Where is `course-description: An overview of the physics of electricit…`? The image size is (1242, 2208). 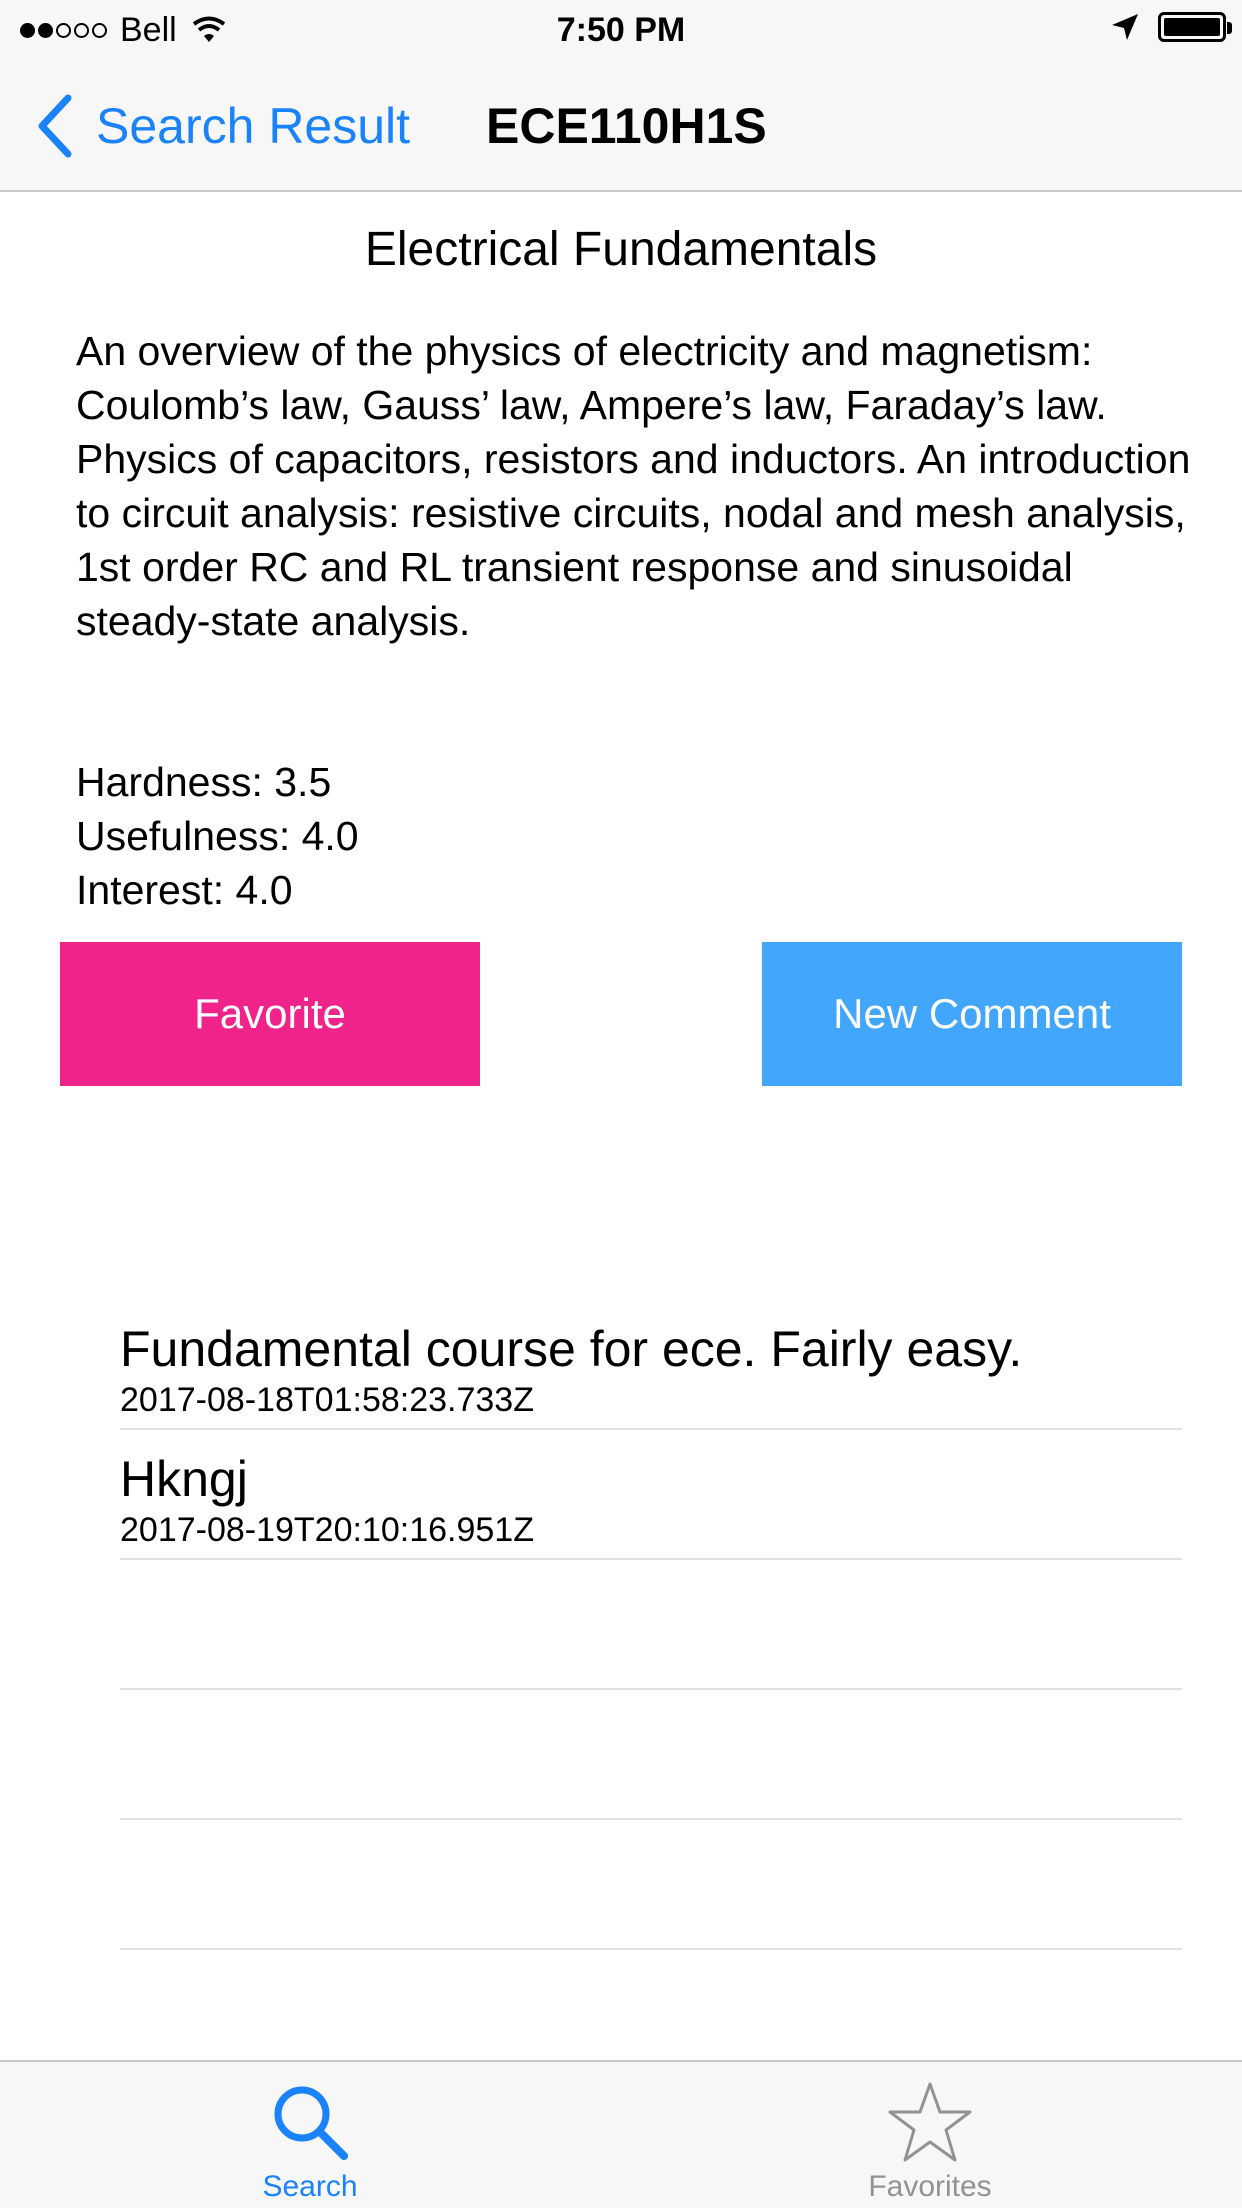 course-description: An overview of the physics of electricit… is located at coordinates (633, 486).